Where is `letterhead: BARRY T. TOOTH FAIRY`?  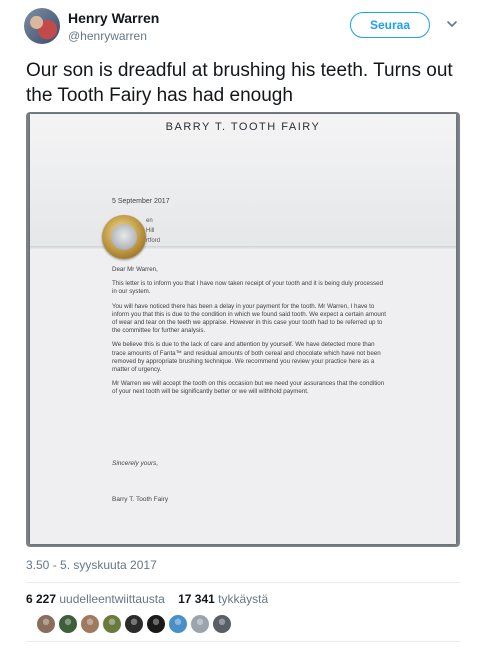 letterhead: BARRY T. TOOTH FAIRY is located at coordinates (243, 127).